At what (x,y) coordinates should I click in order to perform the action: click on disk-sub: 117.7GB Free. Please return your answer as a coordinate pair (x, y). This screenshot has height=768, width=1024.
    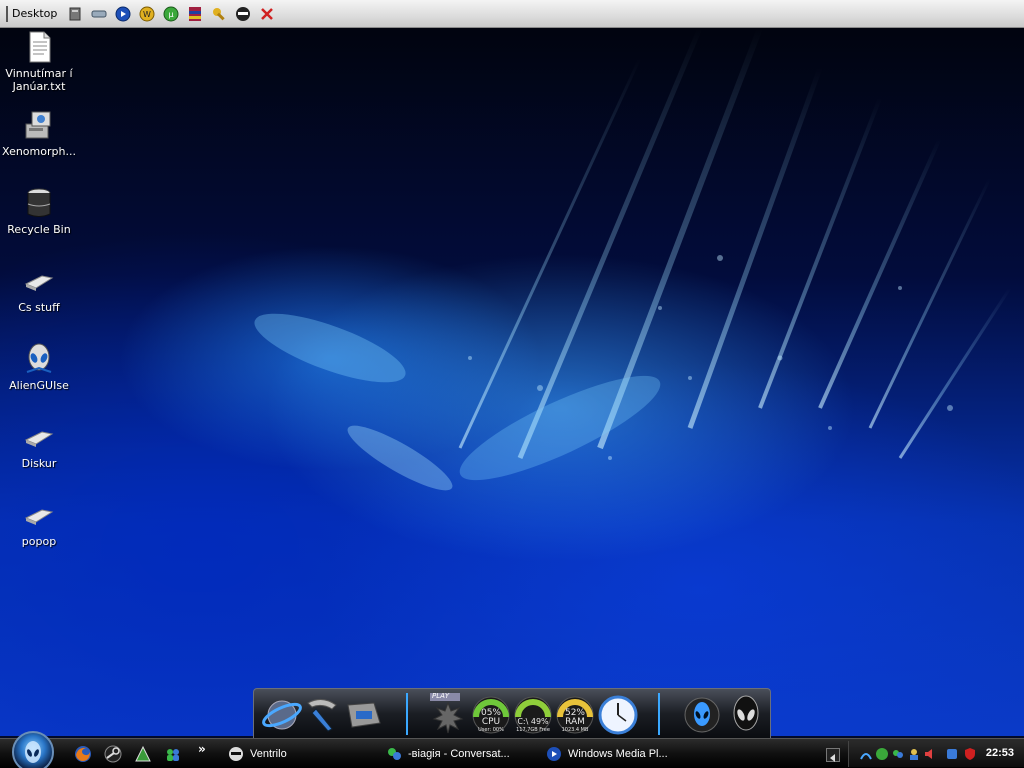
    Looking at the image, I should click on (533, 730).